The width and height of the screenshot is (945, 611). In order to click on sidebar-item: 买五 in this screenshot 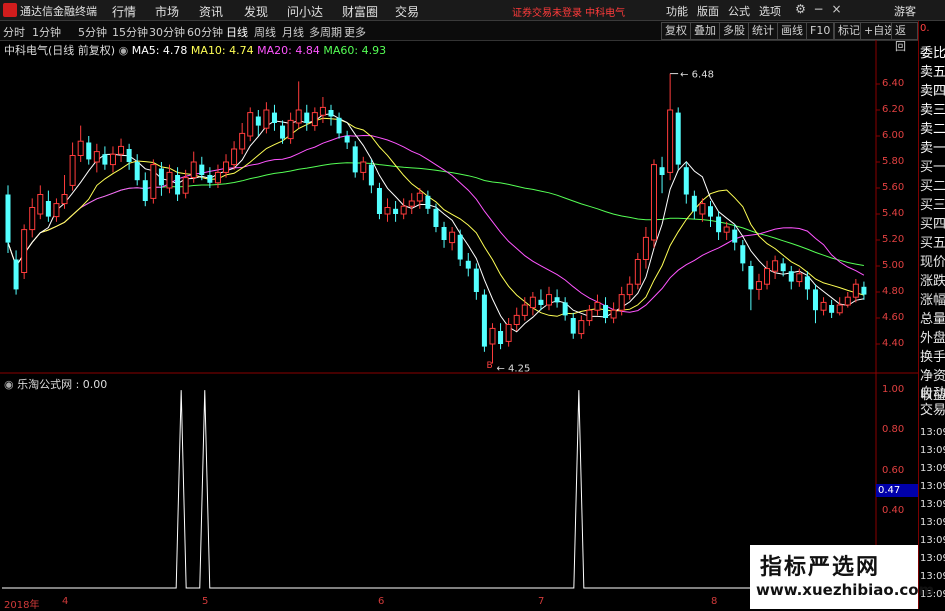, I will do `click(932, 244)`.